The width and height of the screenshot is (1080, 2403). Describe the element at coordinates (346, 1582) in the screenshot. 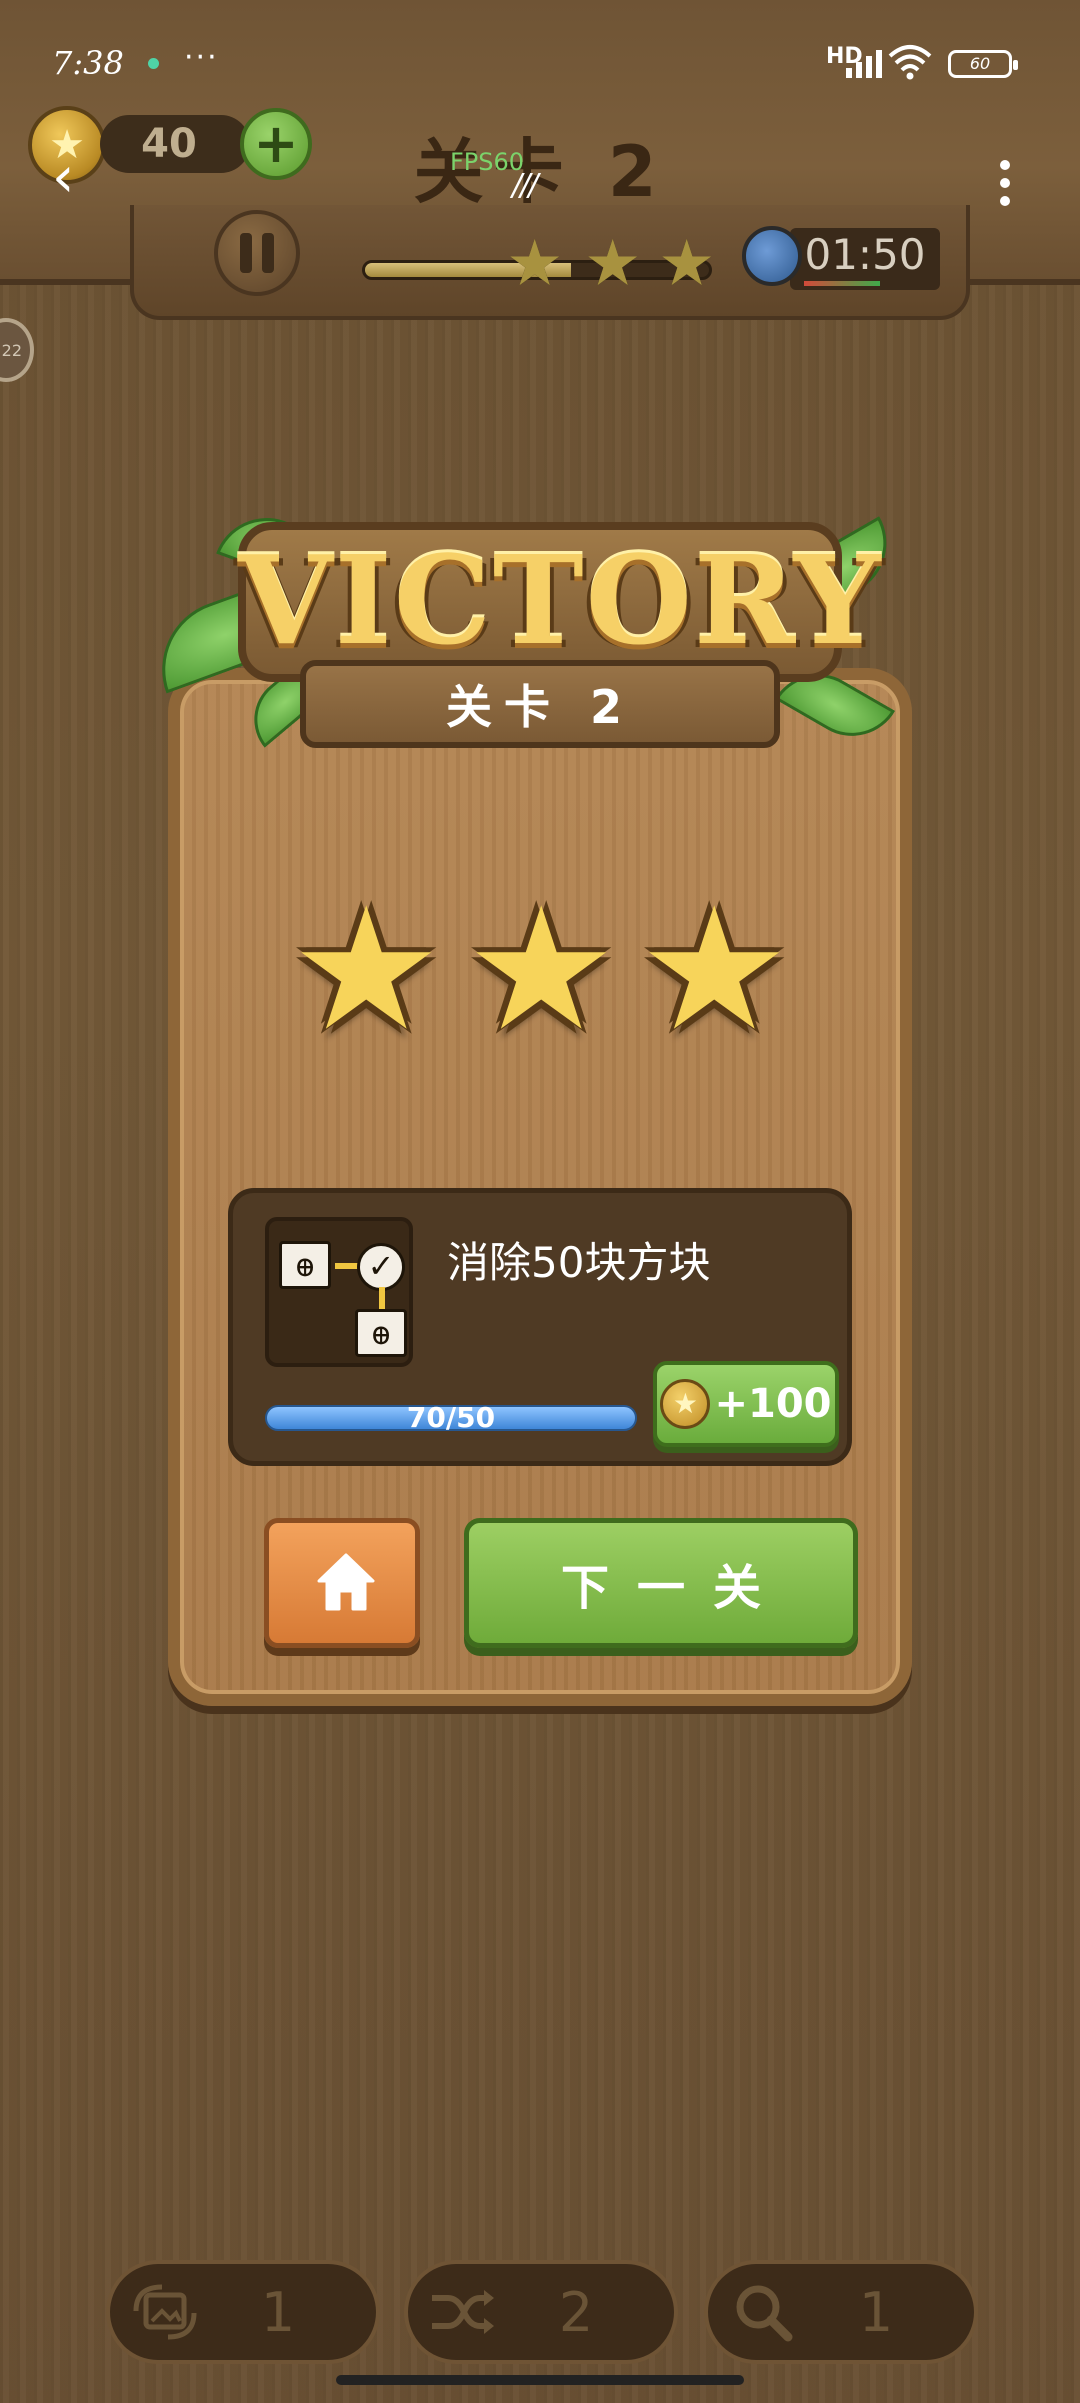

I see `home-icon` at that location.